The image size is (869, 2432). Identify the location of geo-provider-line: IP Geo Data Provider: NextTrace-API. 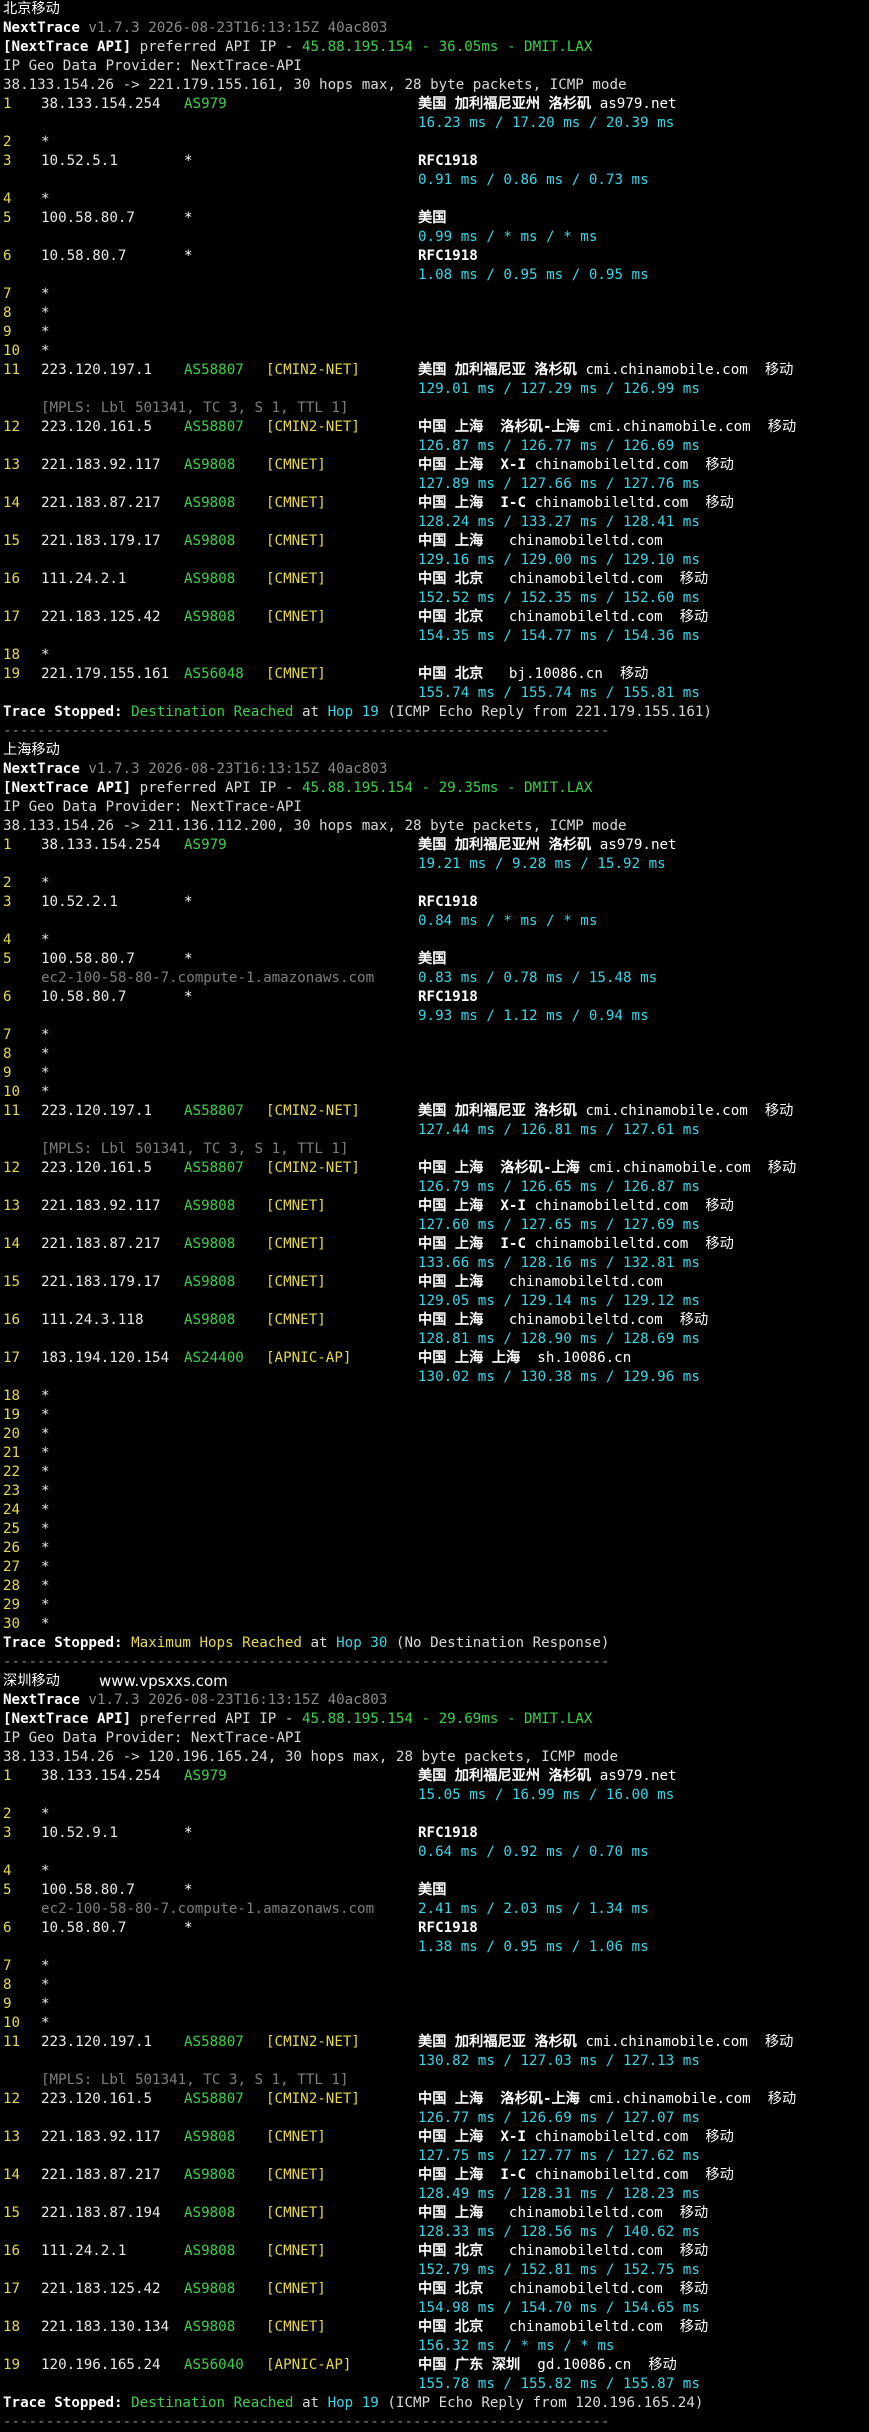
(436, 1738).